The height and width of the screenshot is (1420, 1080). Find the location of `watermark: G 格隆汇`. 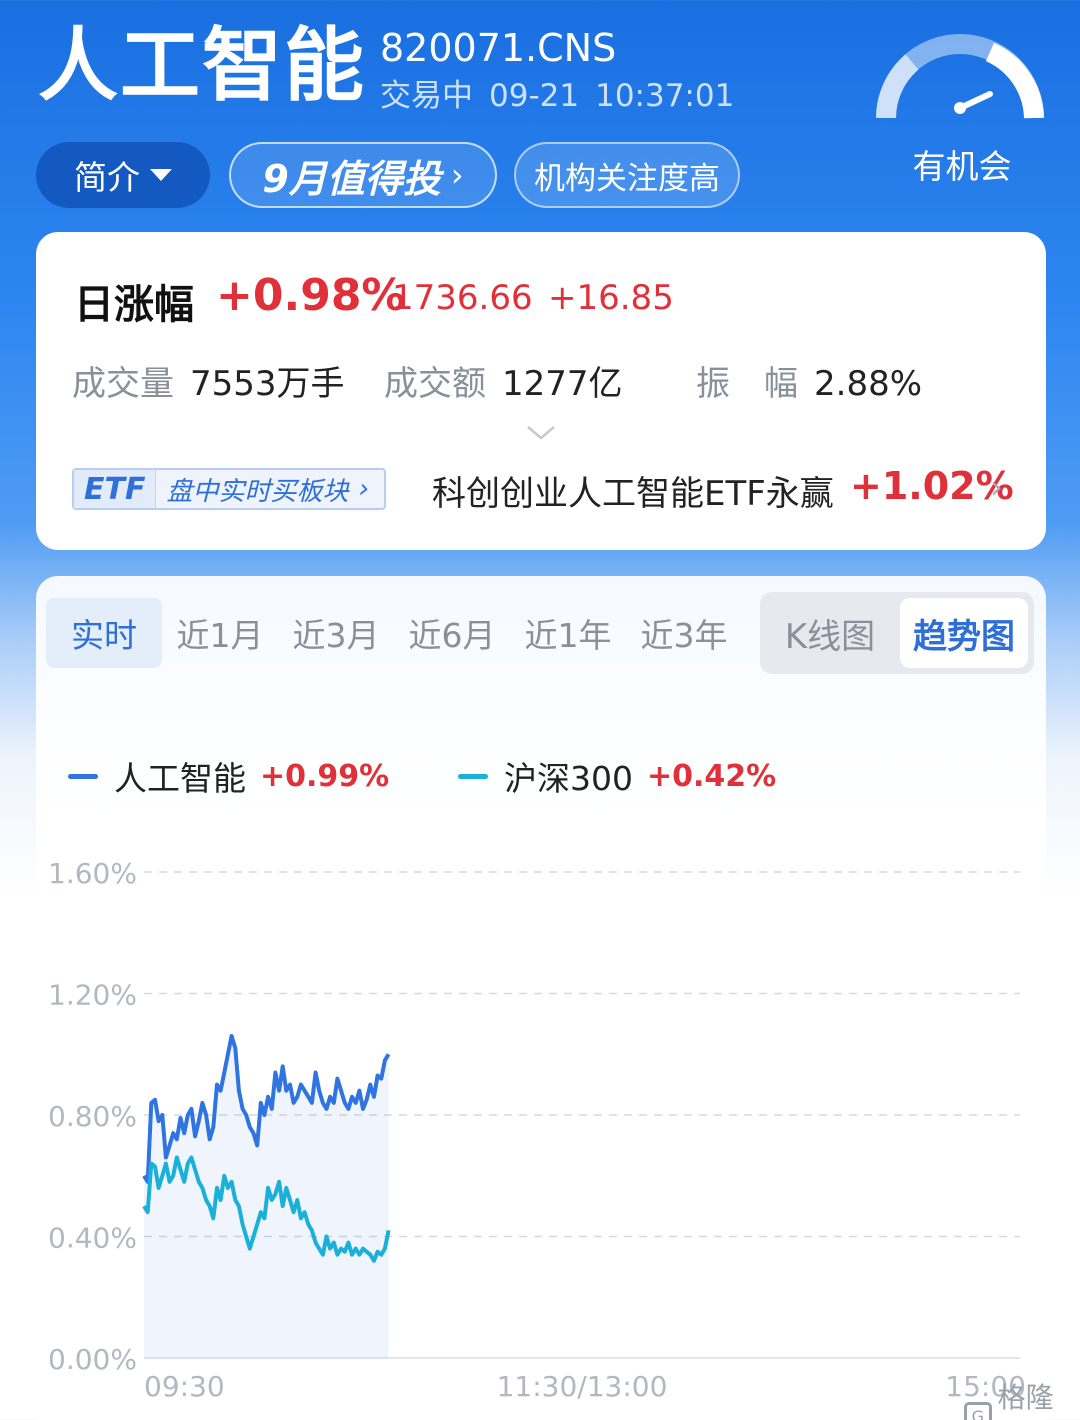

watermark: G 格隆汇 is located at coordinates (1022, 1398).